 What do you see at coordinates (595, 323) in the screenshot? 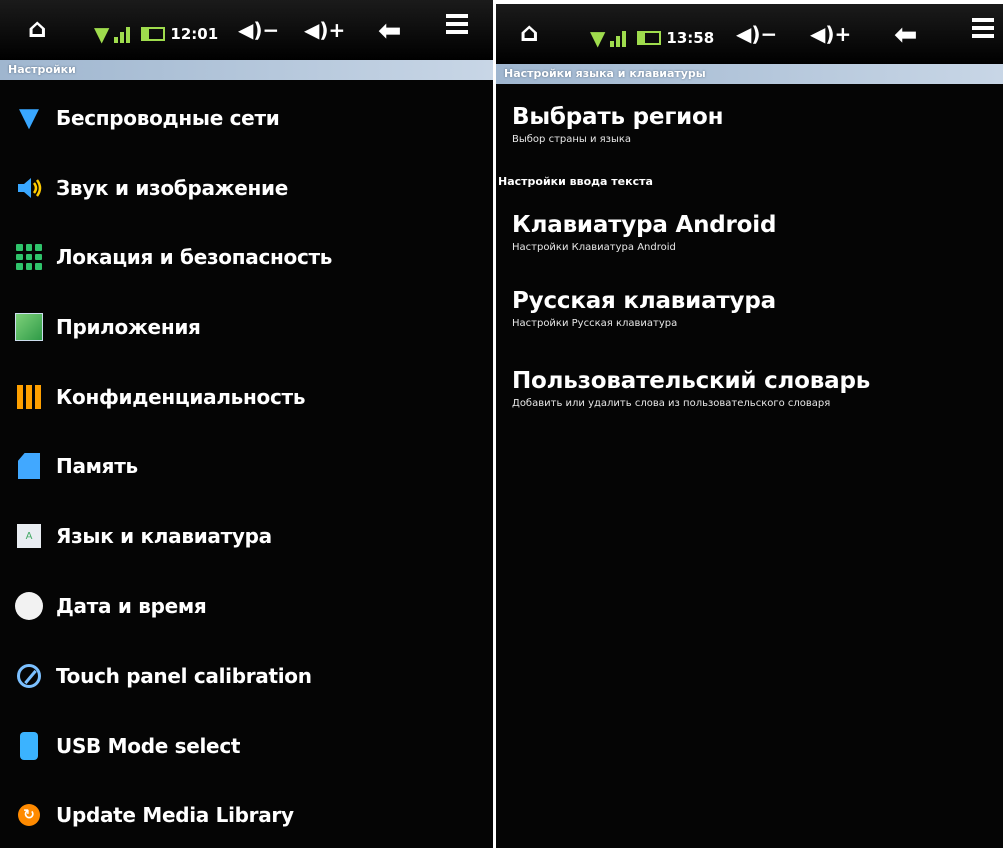
I see `russian-keyboard-subtitle: Настройки Русская клавиатура` at bounding box center [595, 323].